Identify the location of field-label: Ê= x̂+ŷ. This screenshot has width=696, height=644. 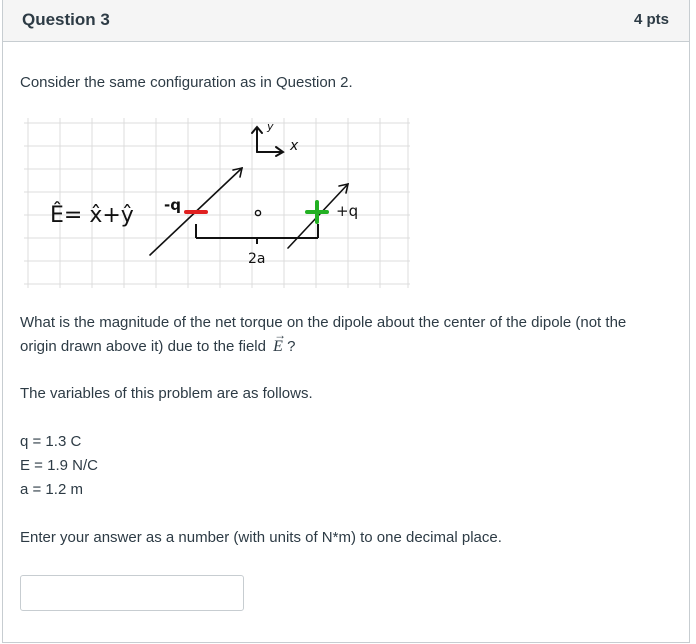
(92, 215).